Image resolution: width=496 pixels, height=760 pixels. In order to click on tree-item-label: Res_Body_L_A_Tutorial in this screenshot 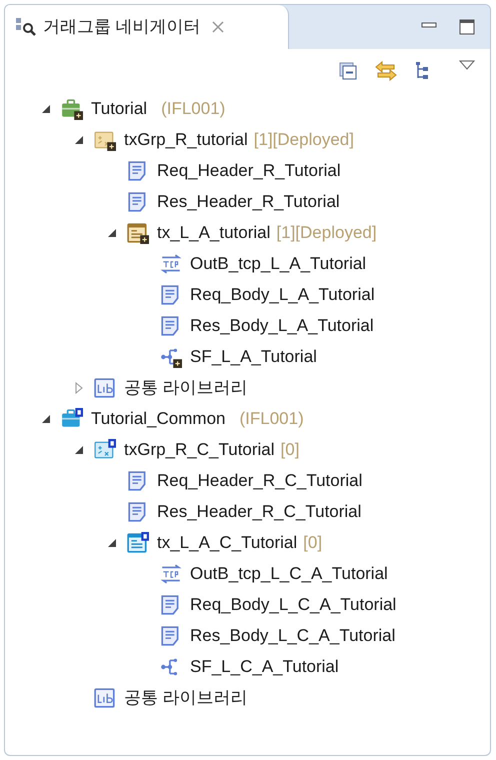, I will do `click(282, 325)`.